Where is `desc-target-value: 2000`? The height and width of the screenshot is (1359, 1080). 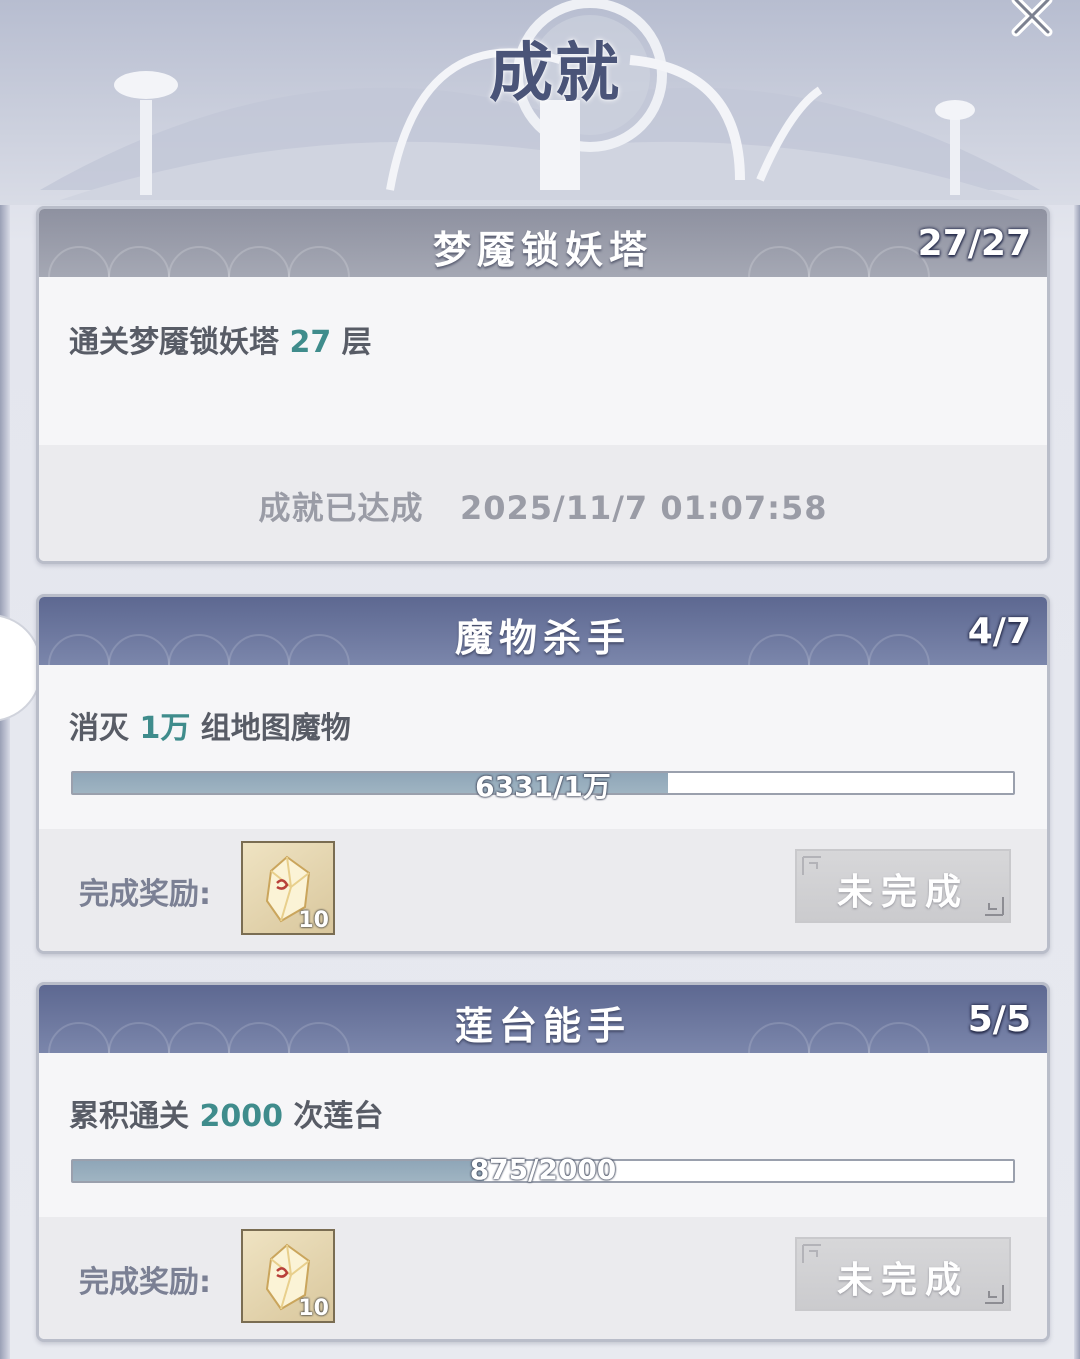 desc-target-value: 2000 is located at coordinates (241, 1116).